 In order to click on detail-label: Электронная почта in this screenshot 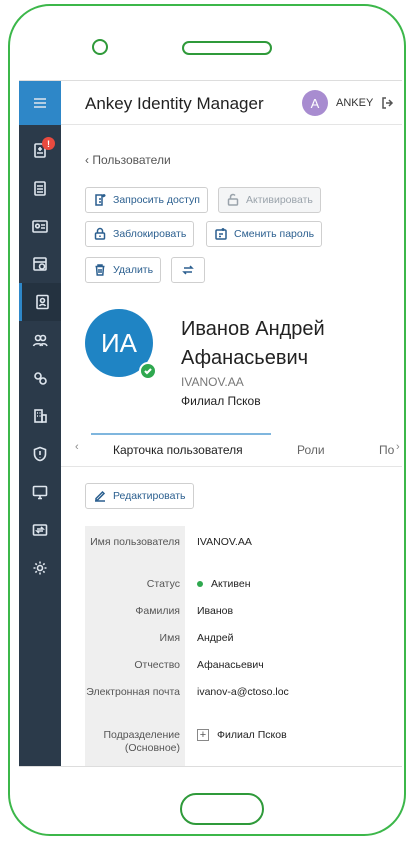, I will do `click(133, 692)`.